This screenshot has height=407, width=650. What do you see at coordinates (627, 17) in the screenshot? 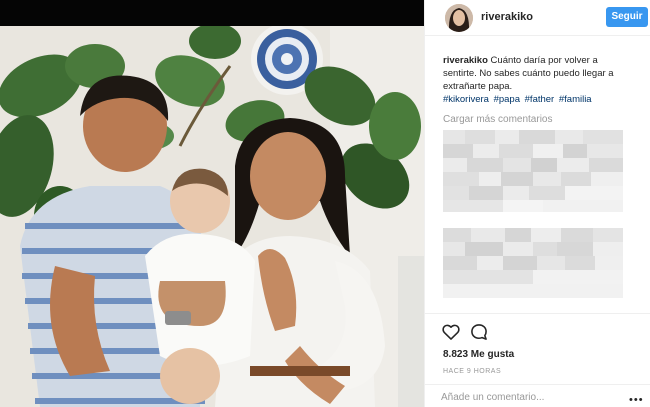
I see `follow-button: Seguir` at bounding box center [627, 17].